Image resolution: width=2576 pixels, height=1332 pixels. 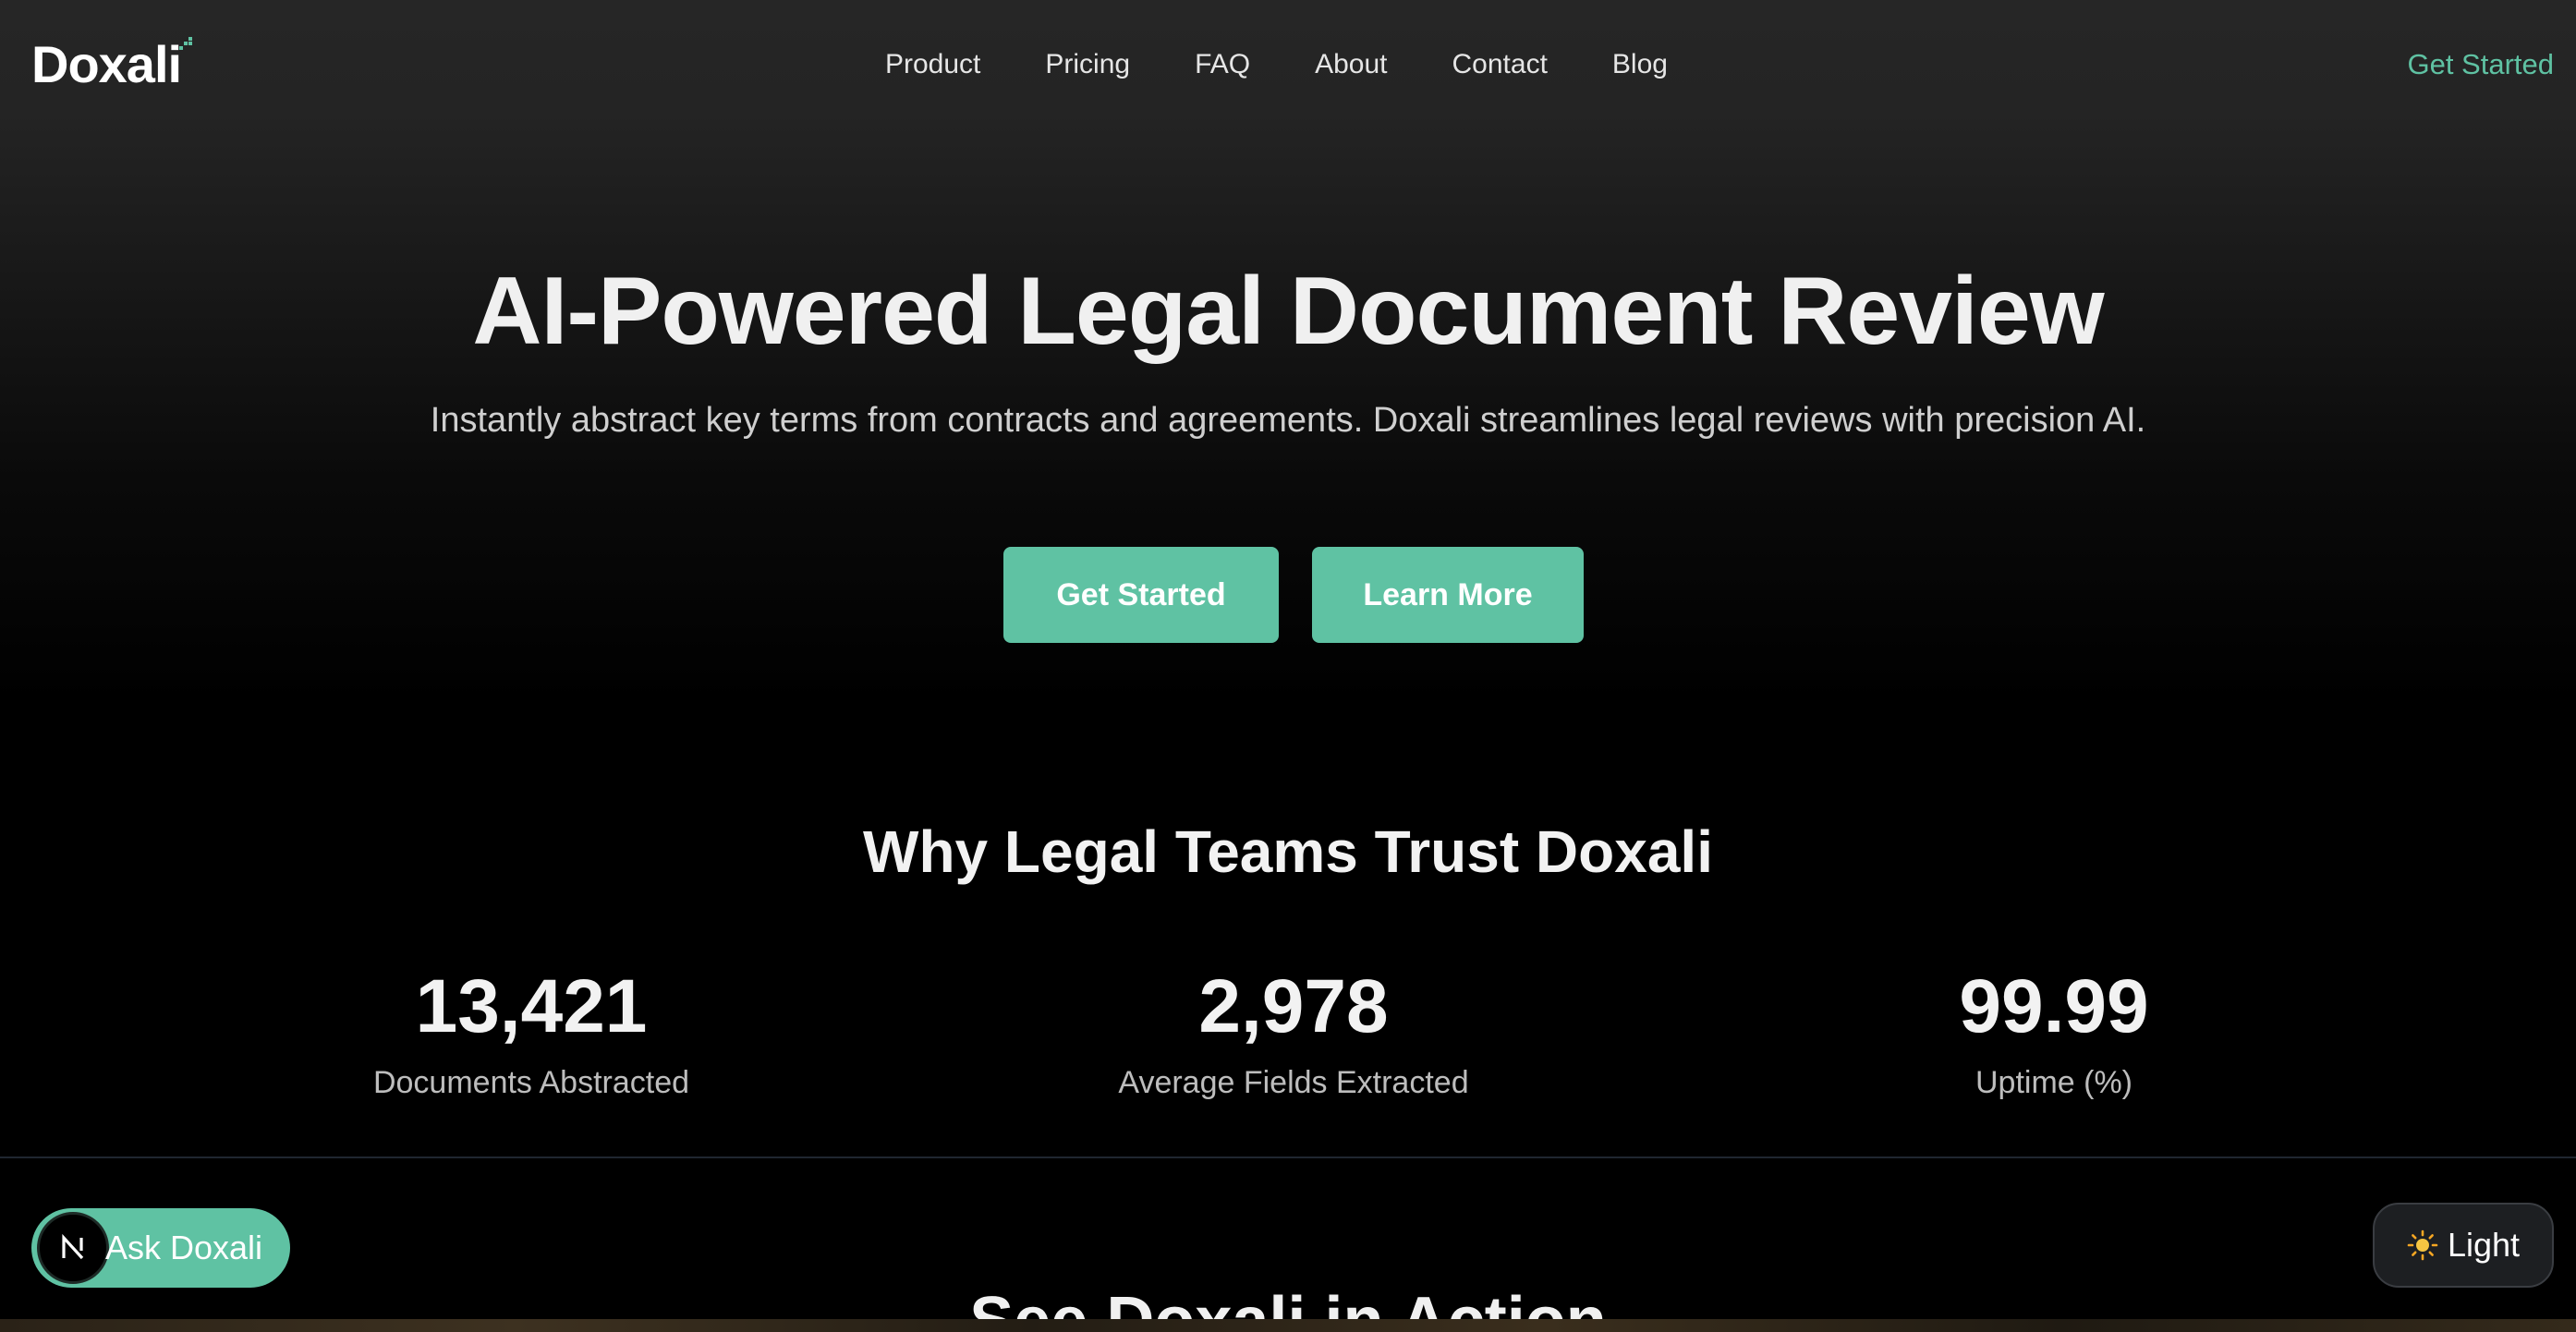 What do you see at coordinates (1288, 311) in the screenshot?
I see `hero-title: AI-Powered Legal Document Review` at bounding box center [1288, 311].